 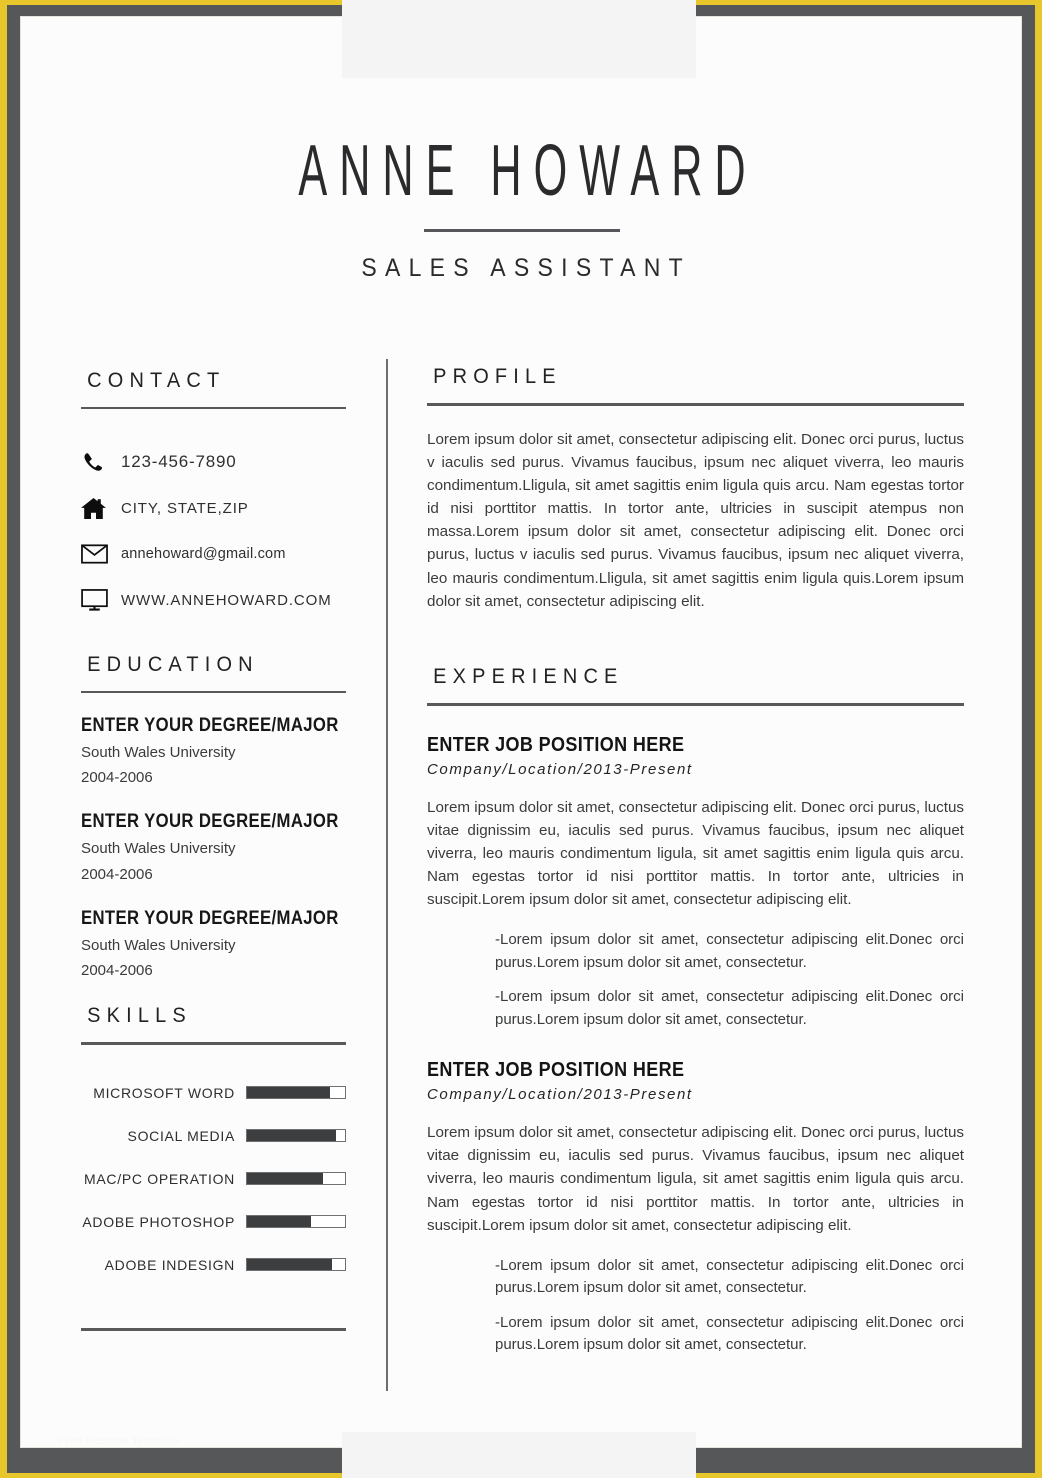 I want to click on skill-row: ADOBE INDESIGN, so click(x=213, y=1264).